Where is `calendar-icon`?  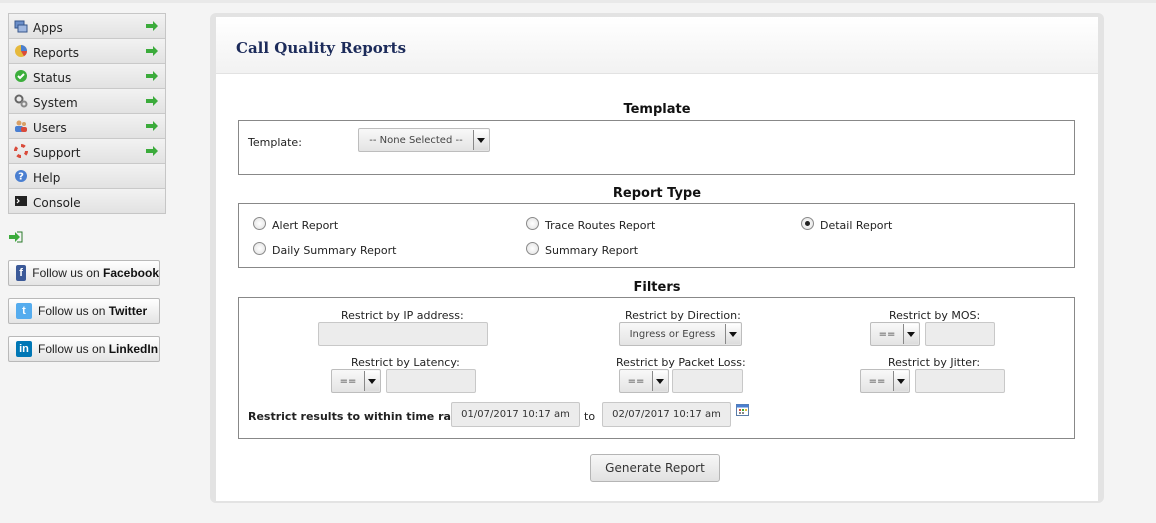 calendar-icon is located at coordinates (742, 409).